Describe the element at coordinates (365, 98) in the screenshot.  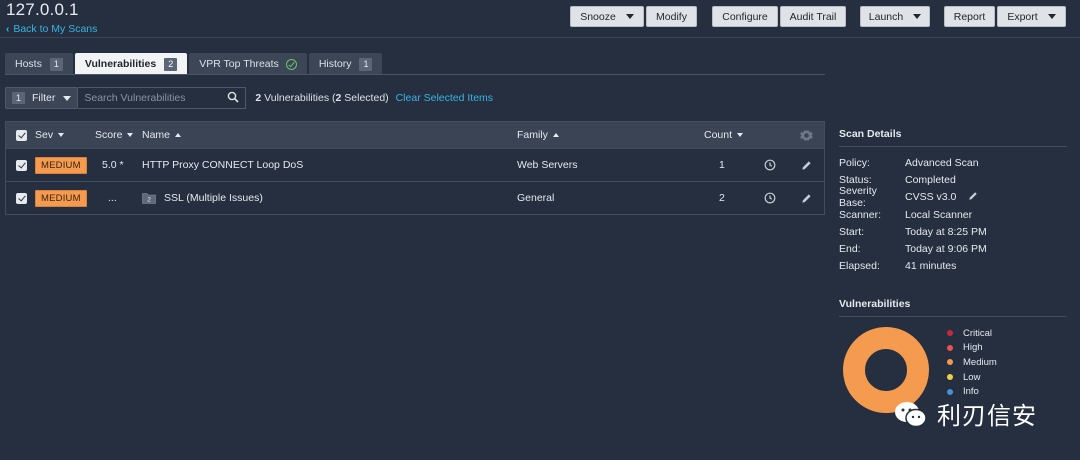
I see `selected-label: Selected` at that location.